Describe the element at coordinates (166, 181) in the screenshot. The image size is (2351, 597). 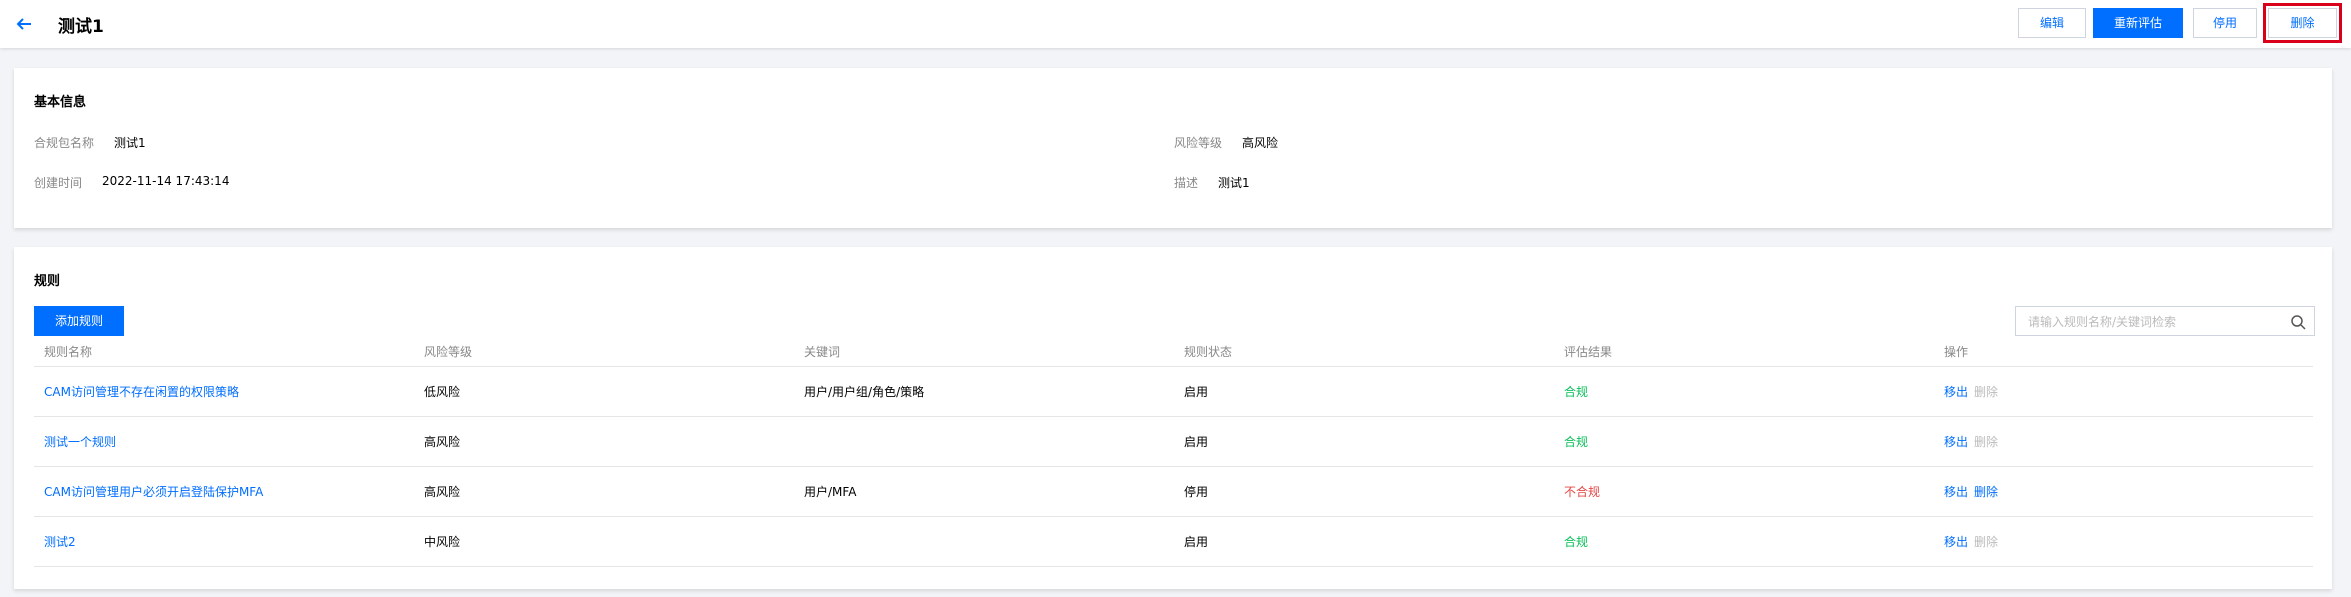
I see `created-time-value: 2022-11-14 17:43:14` at that location.